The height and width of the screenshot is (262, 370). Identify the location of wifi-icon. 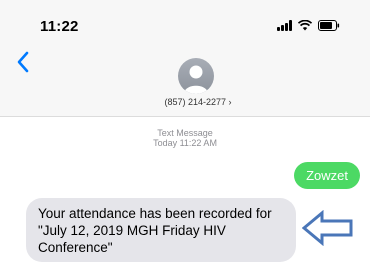
(305, 25).